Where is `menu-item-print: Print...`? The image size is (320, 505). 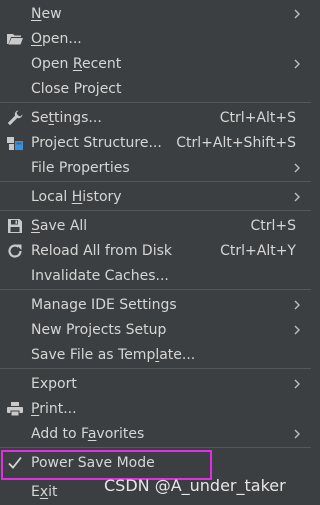
menu-item-print: Print... is located at coordinates (155, 409).